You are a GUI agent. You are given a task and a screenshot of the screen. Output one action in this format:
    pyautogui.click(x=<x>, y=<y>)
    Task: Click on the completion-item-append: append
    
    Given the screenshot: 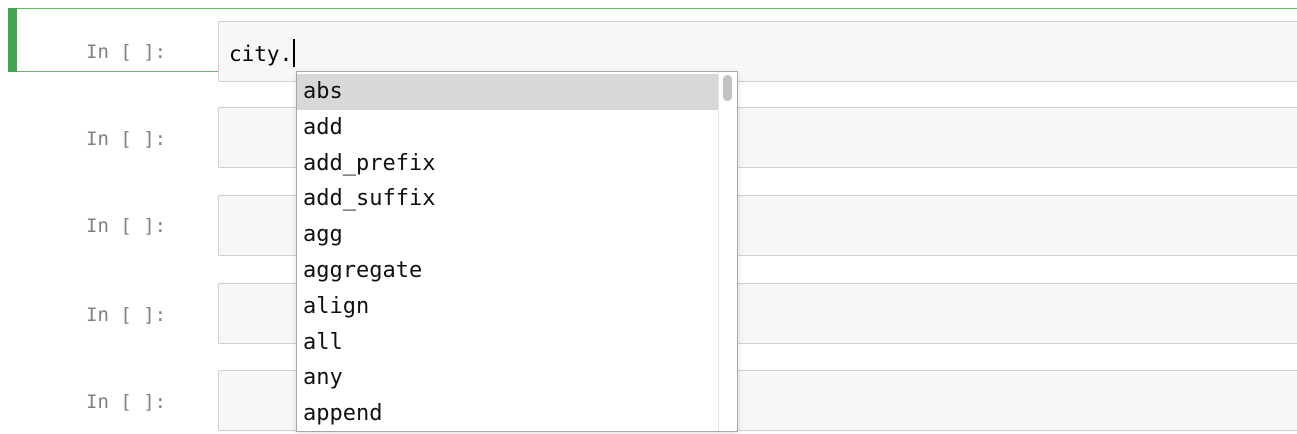 What is the action you would take?
    pyautogui.click(x=508, y=413)
    